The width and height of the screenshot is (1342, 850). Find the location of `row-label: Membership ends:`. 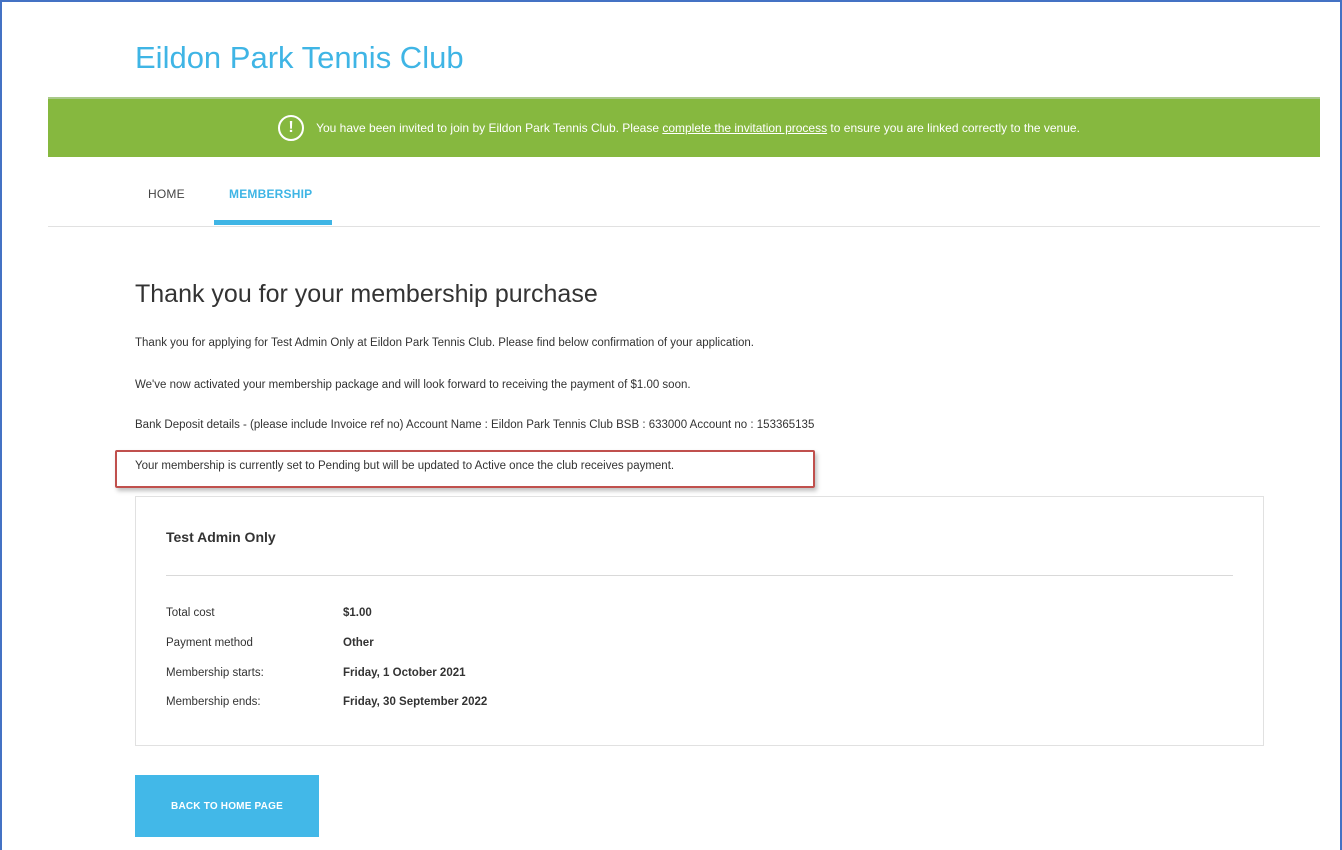

row-label: Membership ends: is located at coordinates (213, 702).